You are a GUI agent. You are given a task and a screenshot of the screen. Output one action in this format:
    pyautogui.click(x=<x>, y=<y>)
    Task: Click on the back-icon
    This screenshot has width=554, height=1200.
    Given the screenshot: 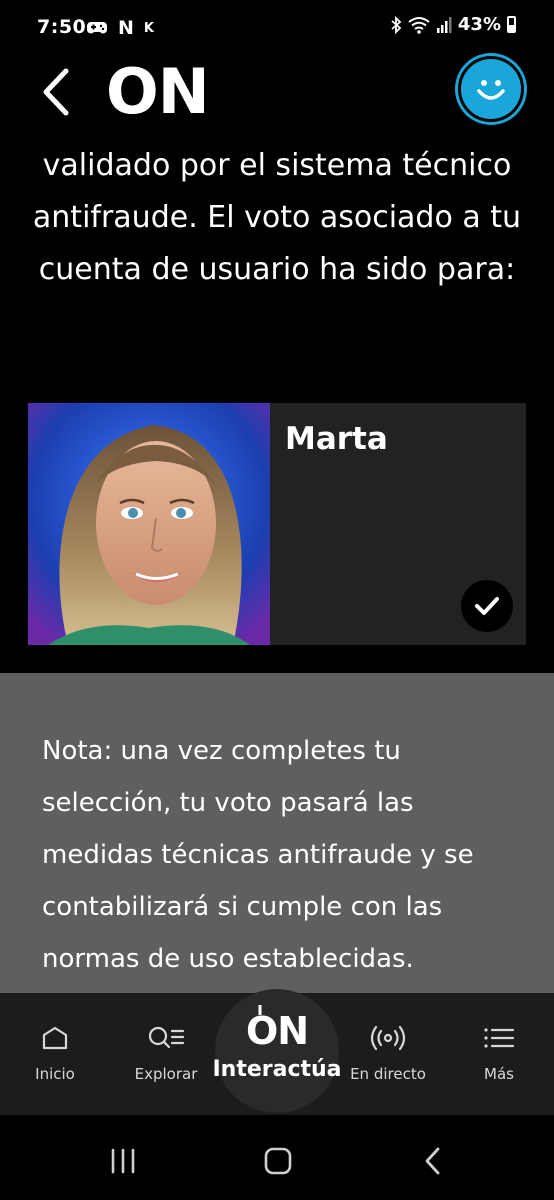 What is the action you would take?
    pyautogui.click(x=432, y=1161)
    